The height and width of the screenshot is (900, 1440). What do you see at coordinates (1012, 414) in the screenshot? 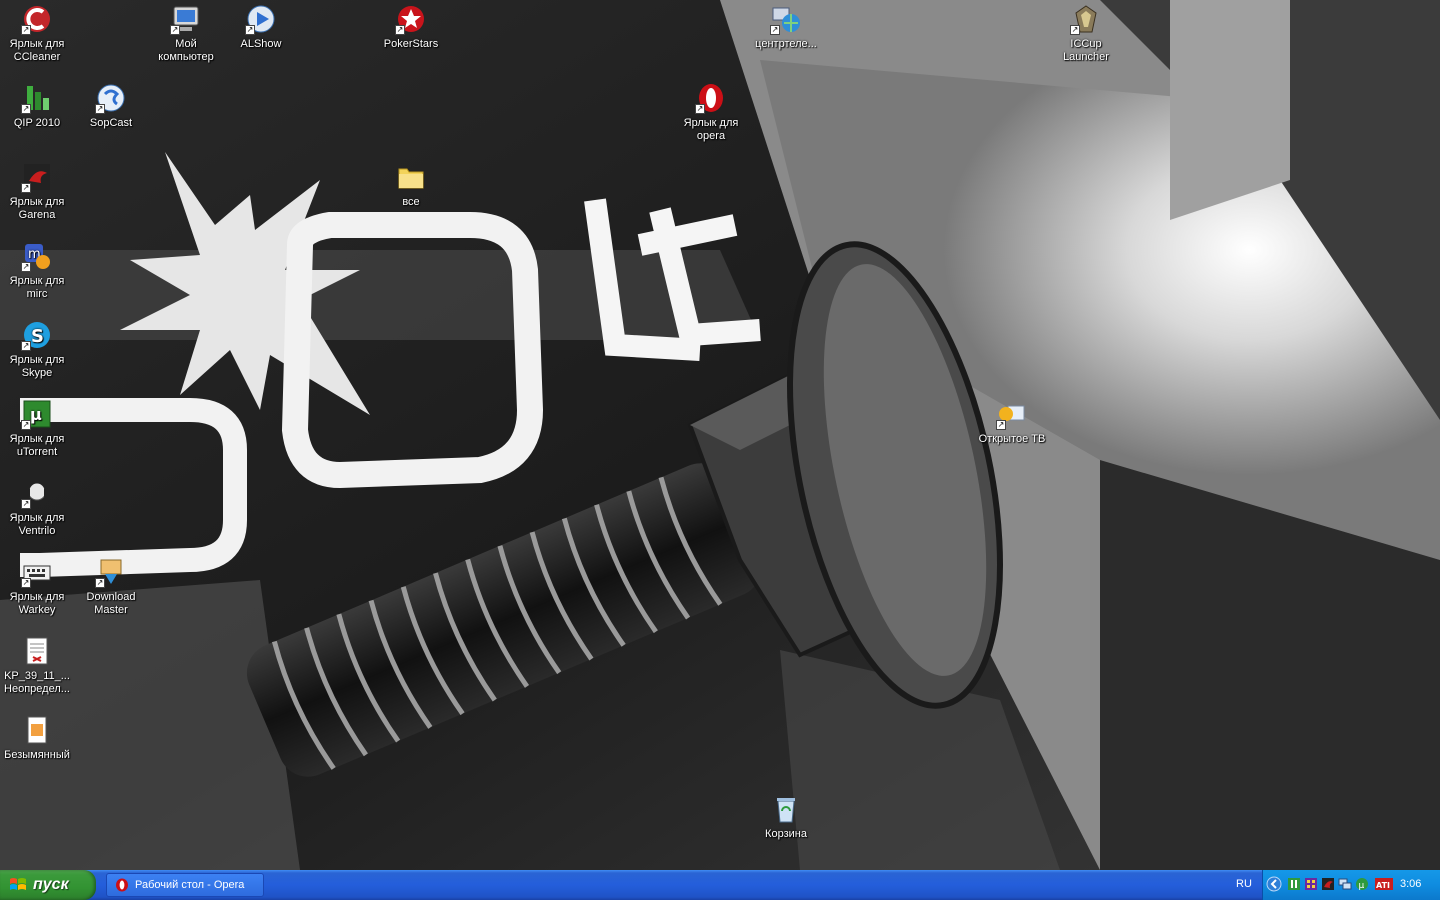
I see `tv-icon: ↗` at bounding box center [1012, 414].